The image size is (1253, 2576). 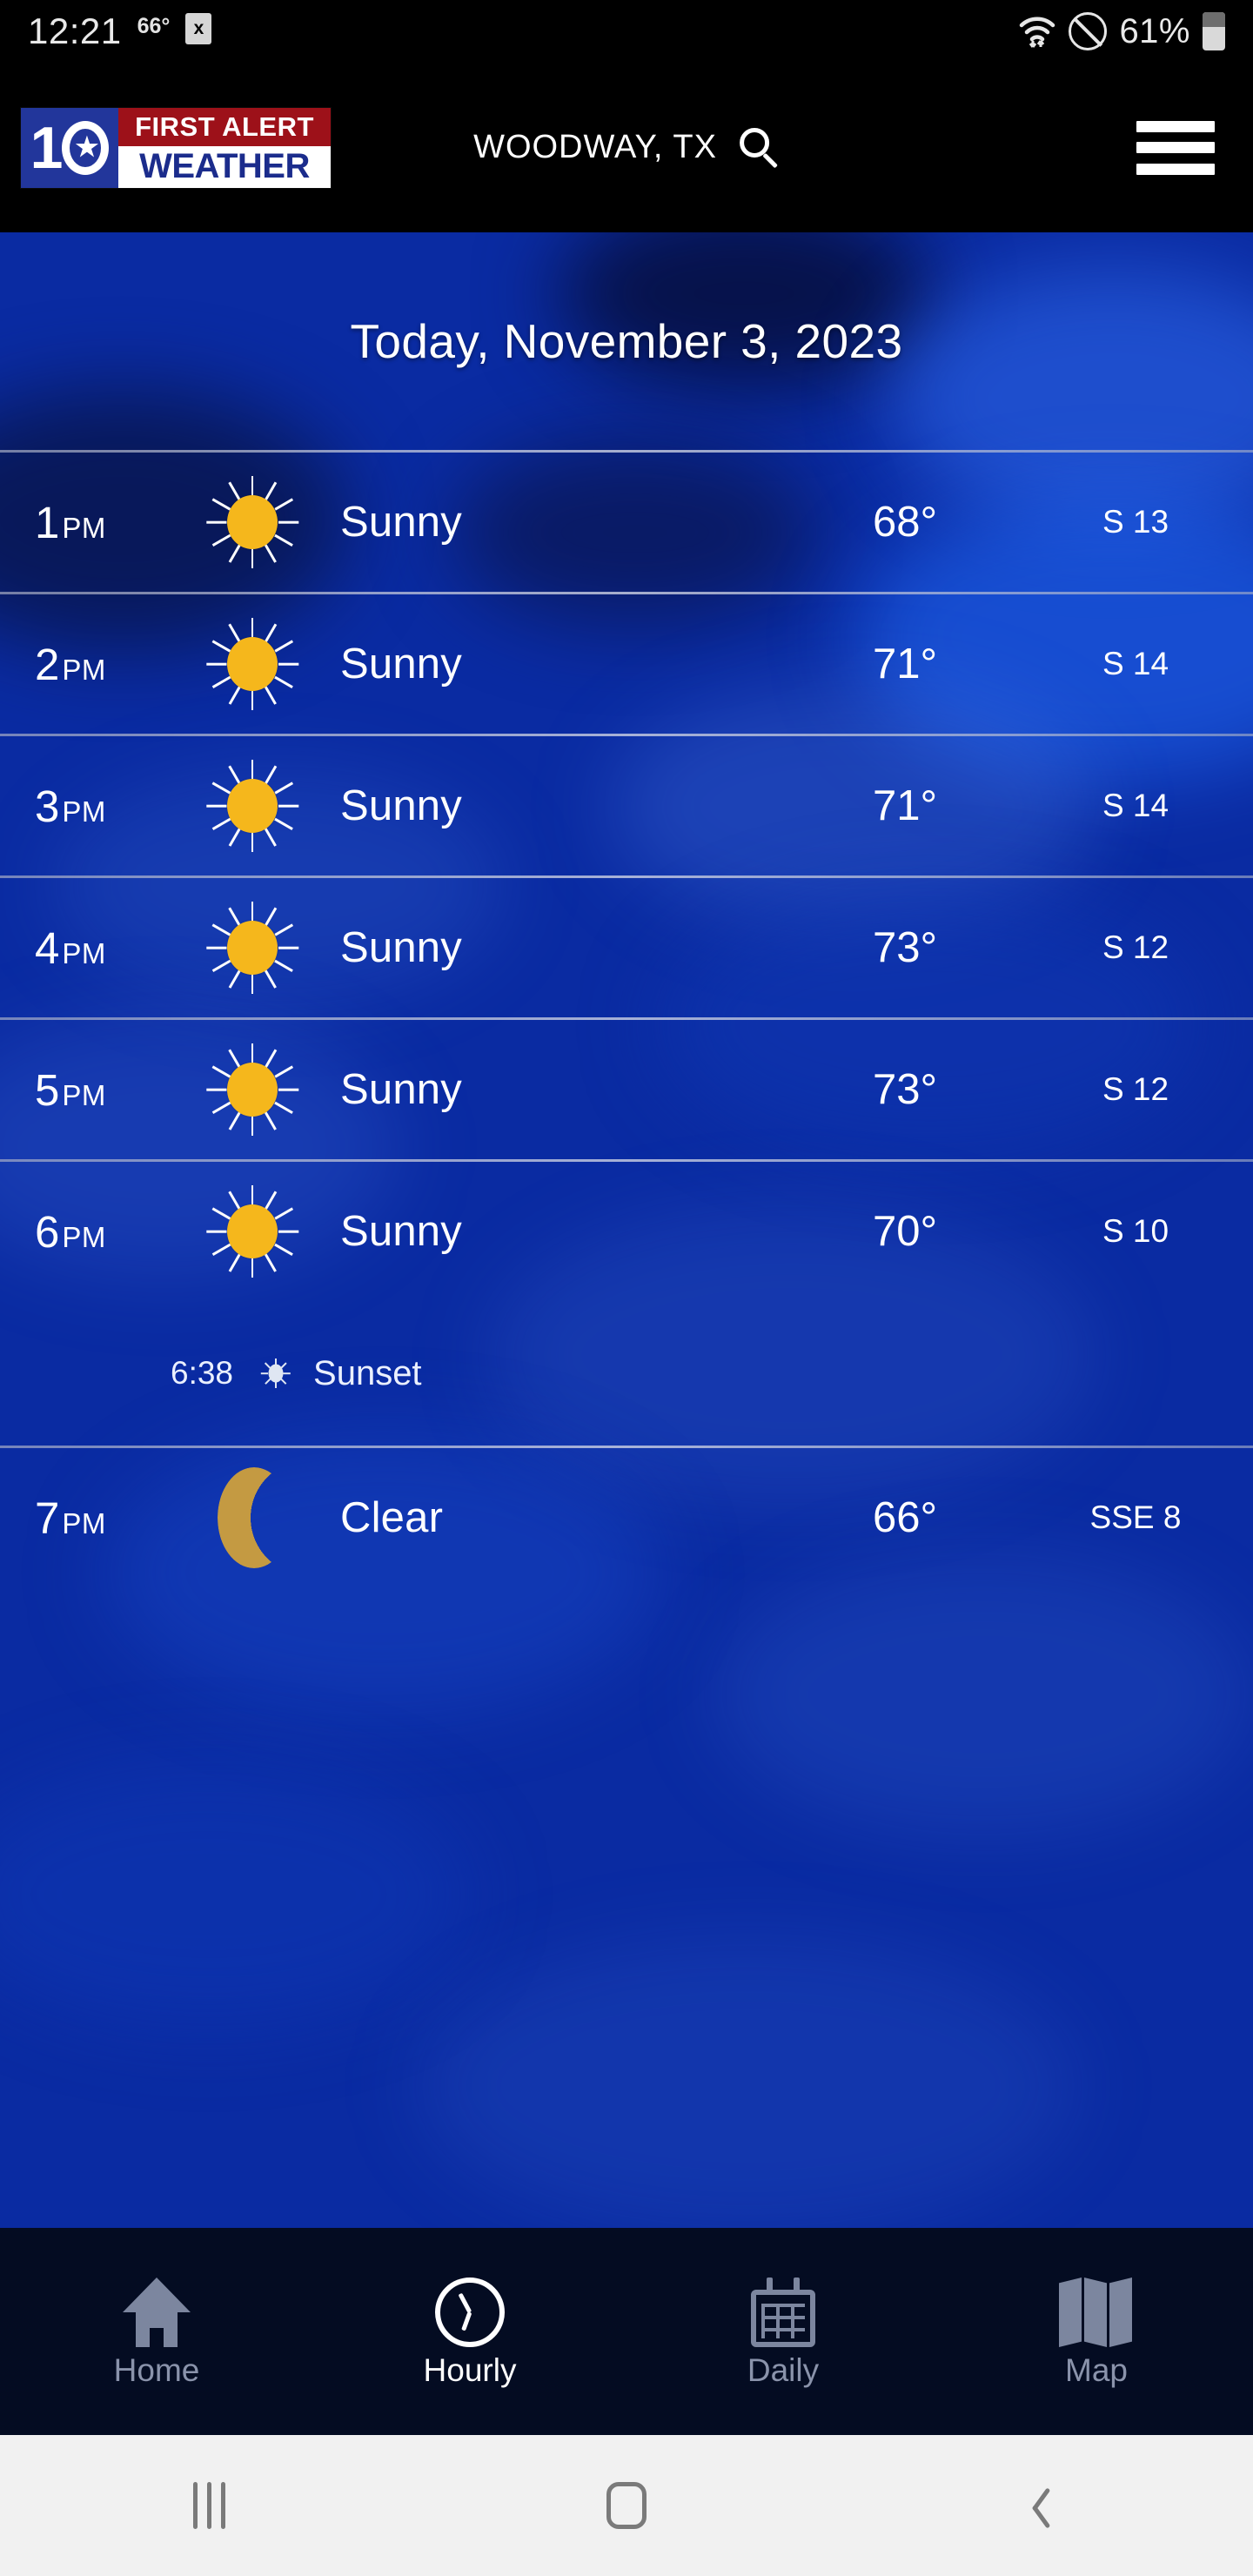 I want to click on sunset-time: 6:38, so click(x=202, y=1373).